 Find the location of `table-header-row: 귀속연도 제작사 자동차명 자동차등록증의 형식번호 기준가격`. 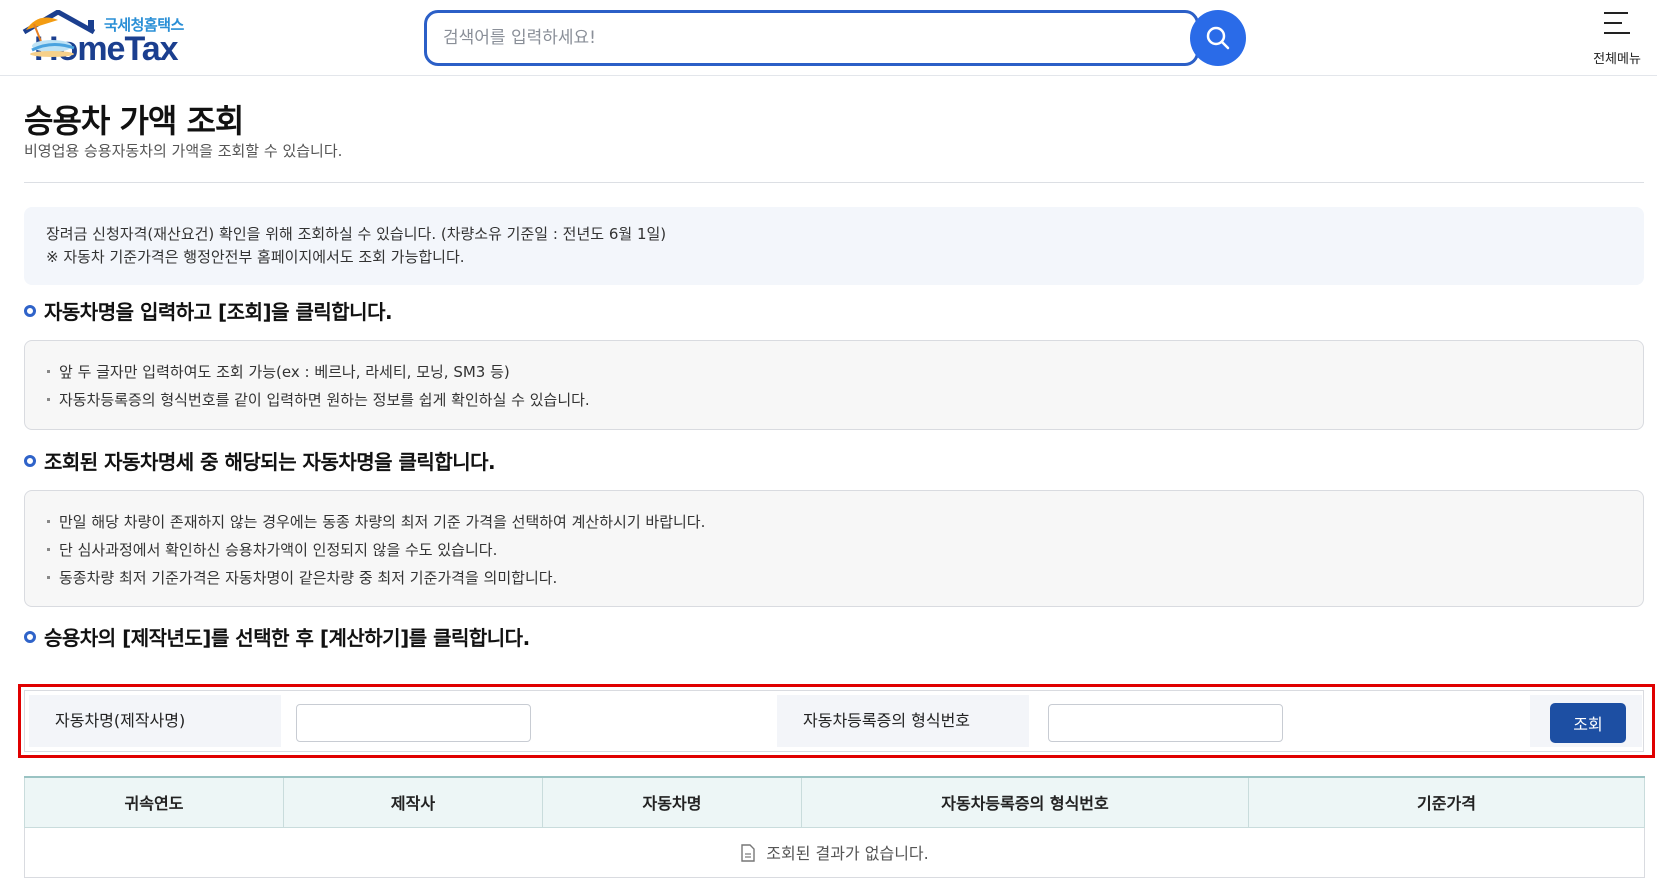

table-header-row: 귀속연도 제작사 자동차명 자동차등록증의 형식번호 기준가격 is located at coordinates (834, 802).